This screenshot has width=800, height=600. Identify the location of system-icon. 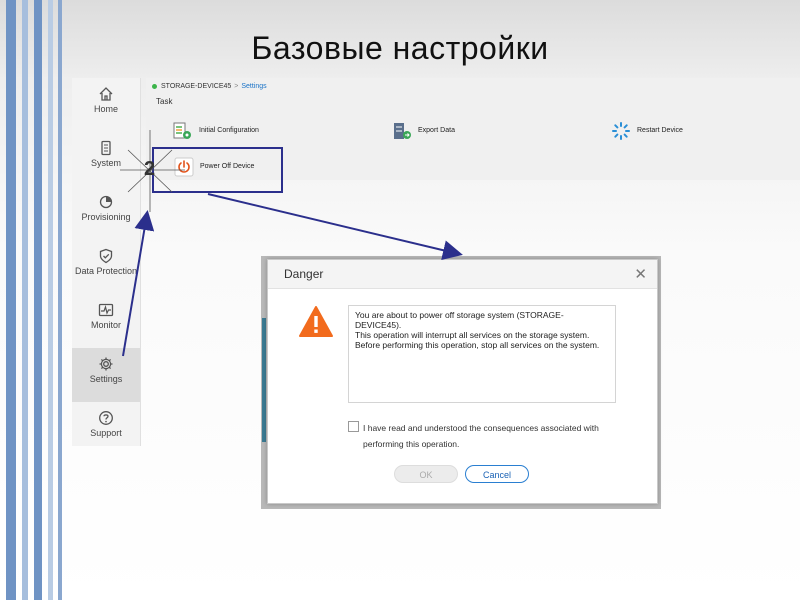
(106, 148).